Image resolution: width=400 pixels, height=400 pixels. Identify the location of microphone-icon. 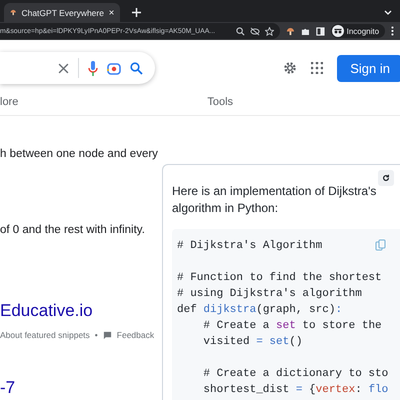
(93, 68).